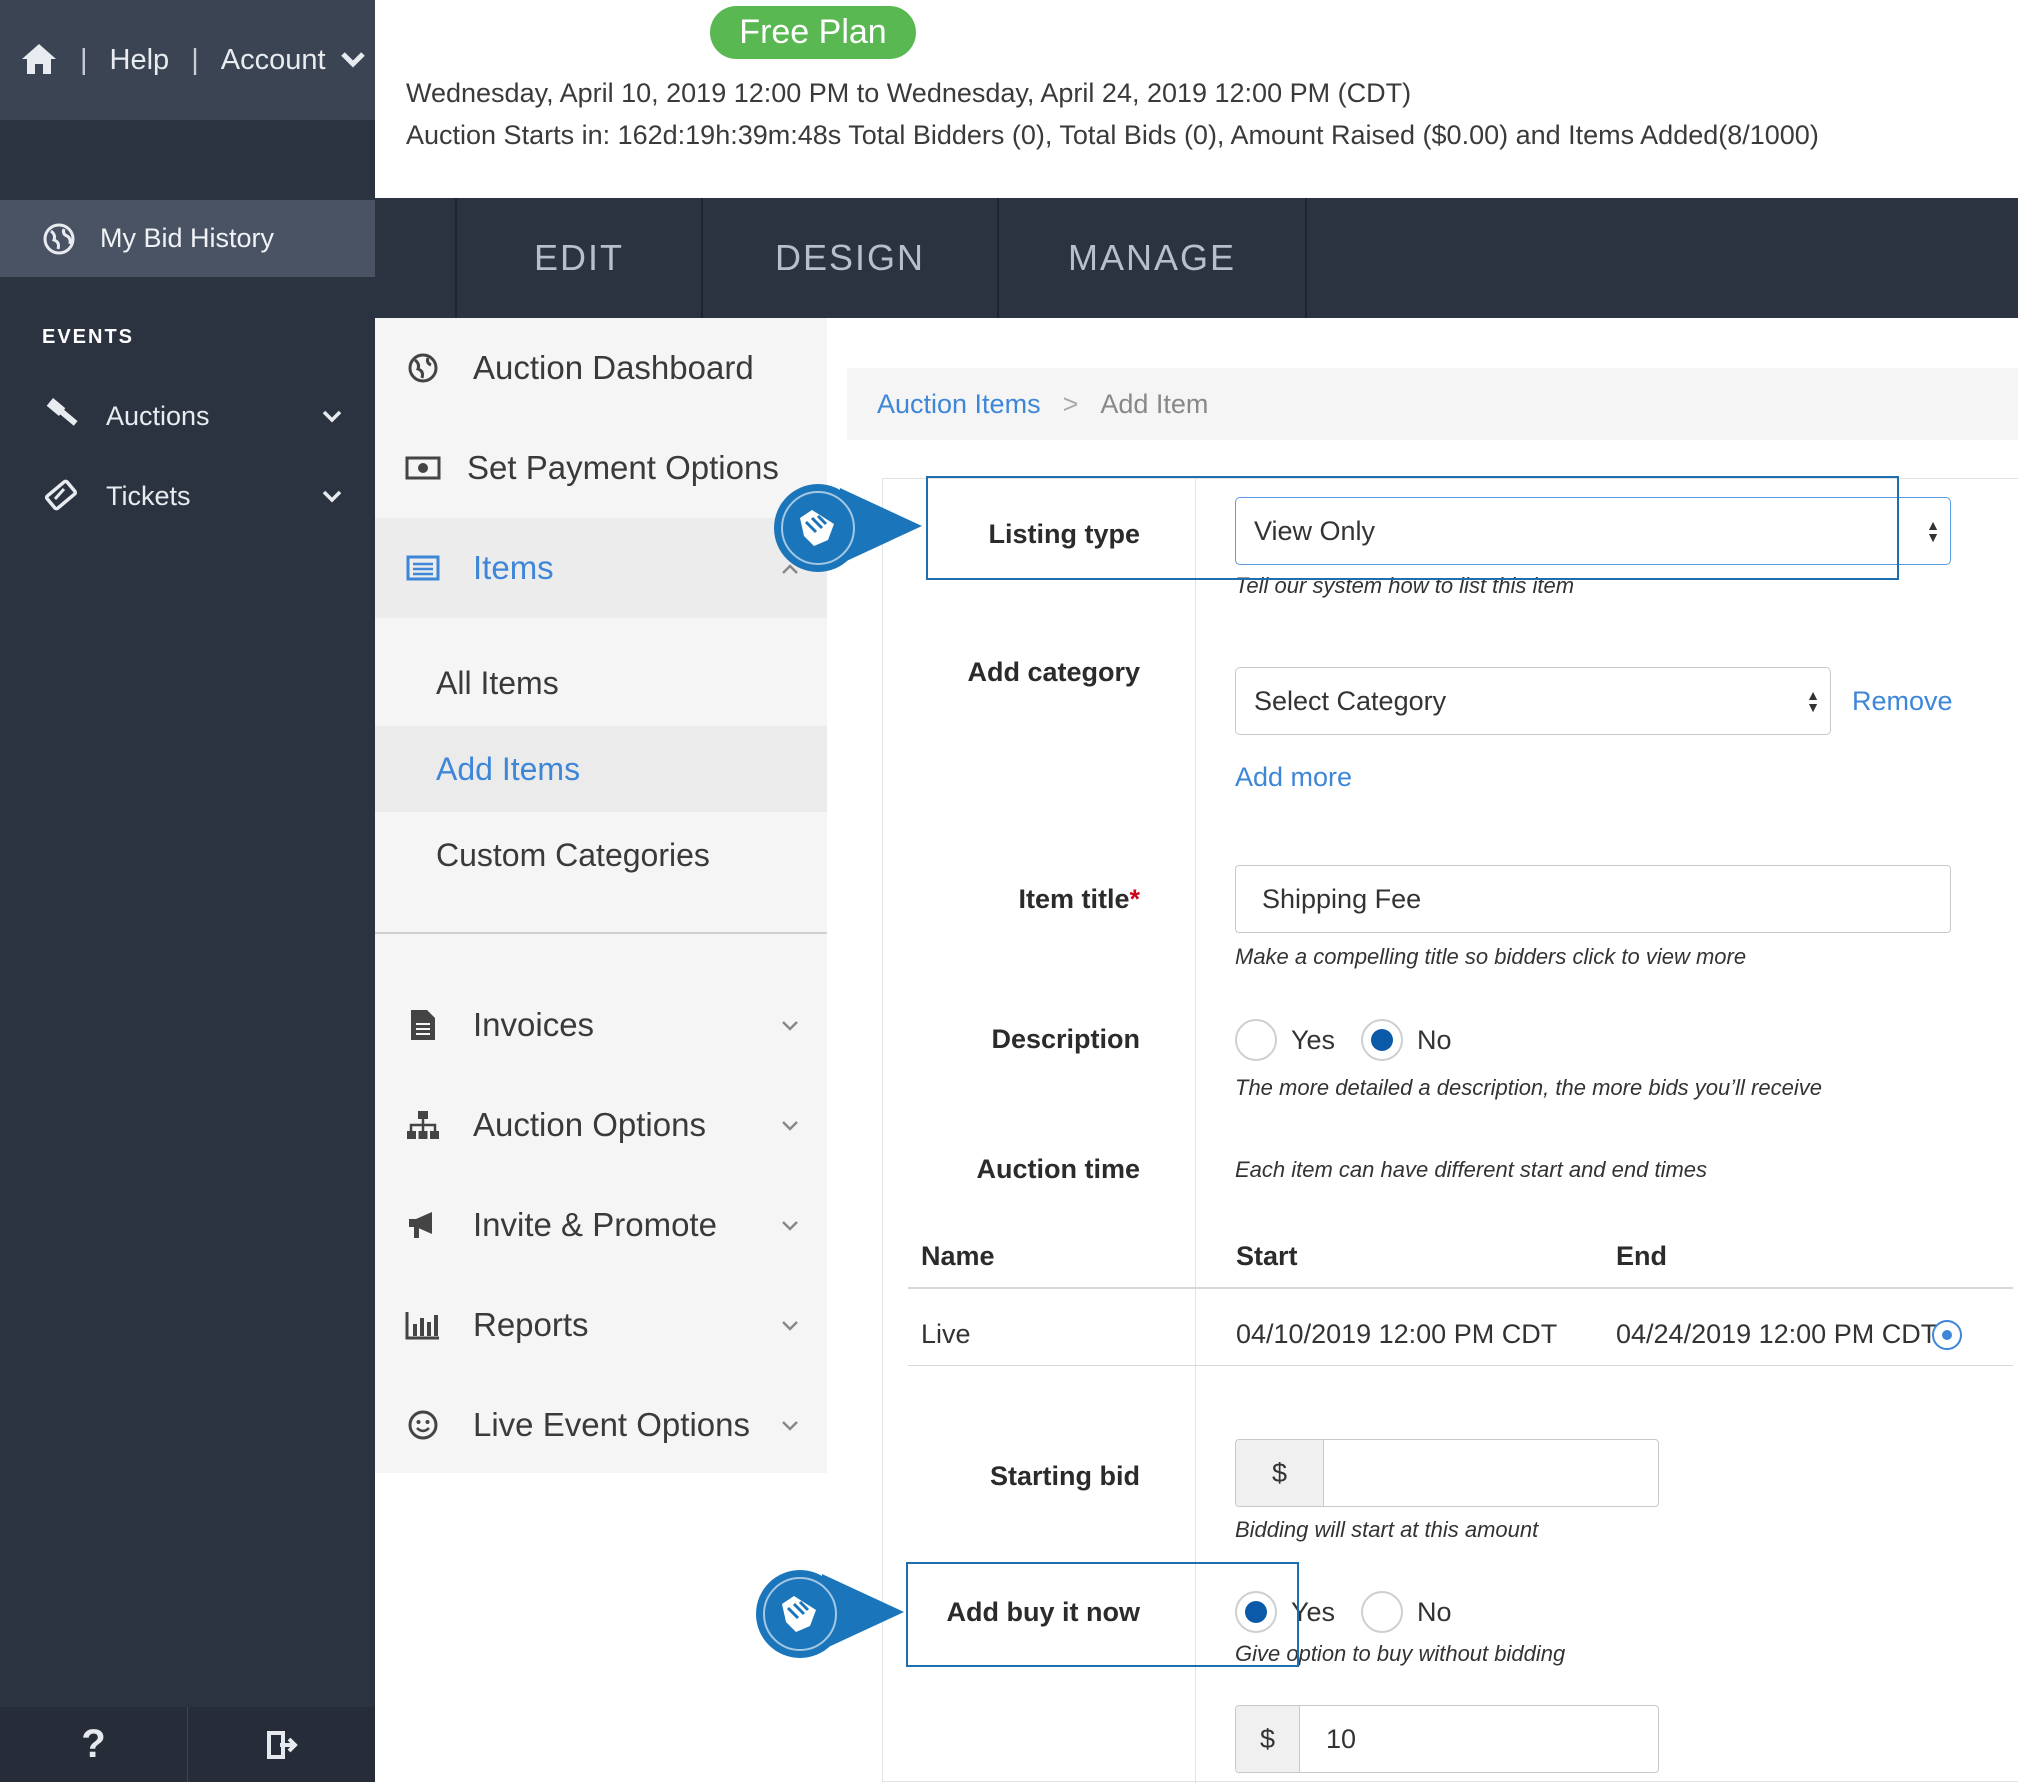 This screenshot has height=1783, width=2018. What do you see at coordinates (1434, 1040) in the screenshot?
I see `description-no-label: No` at bounding box center [1434, 1040].